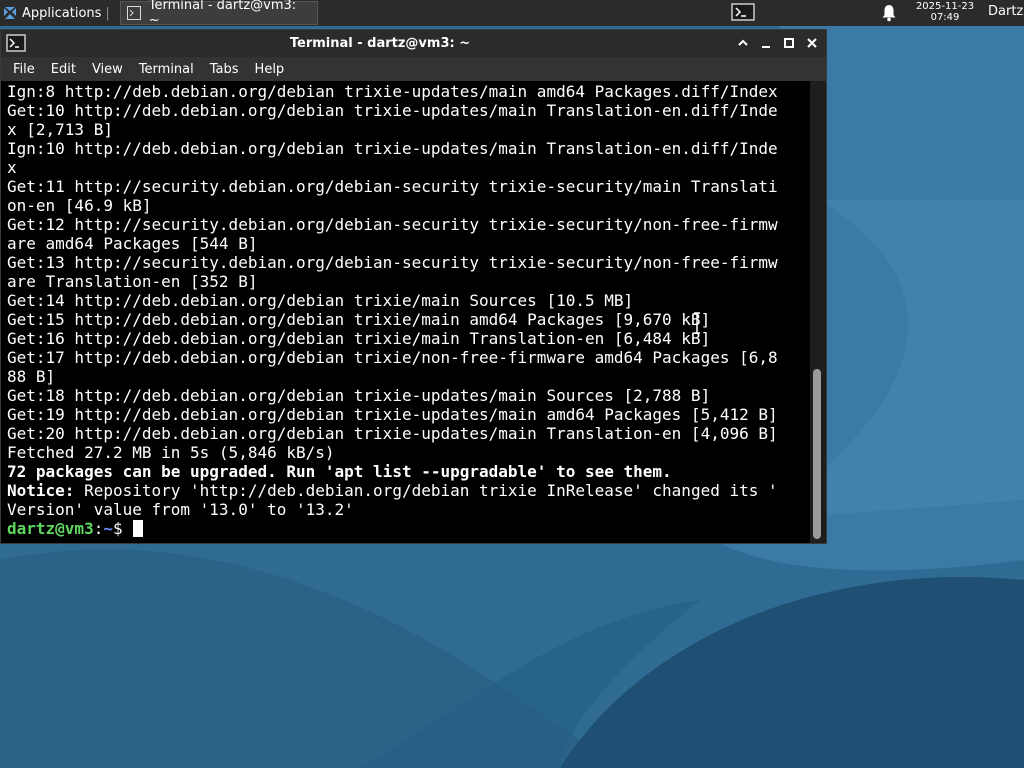  What do you see at coordinates (132, 281) in the screenshot?
I see `terminal-line: are Translation-en [352 B]` at bounding box center [132, 281].